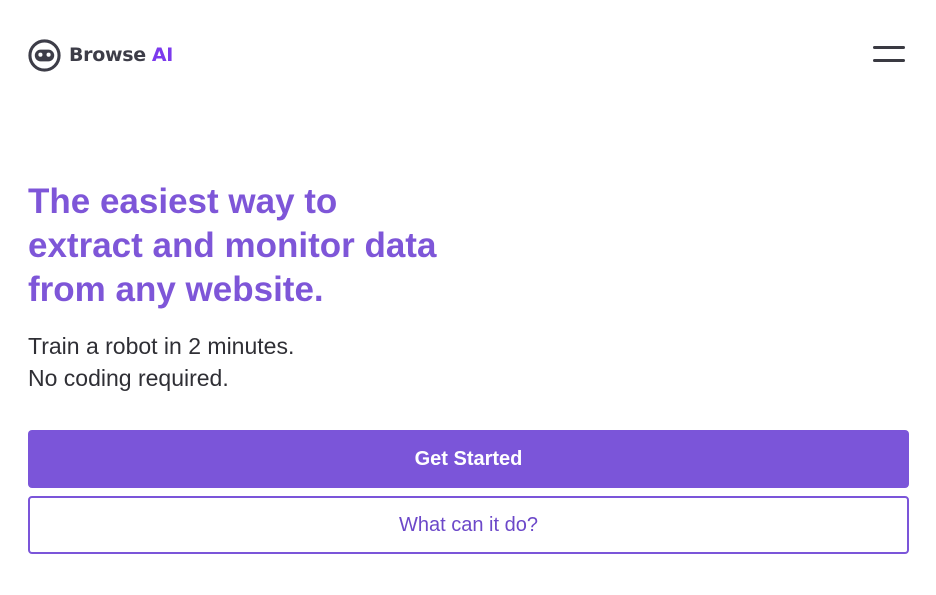  Describe the element at coordinates (162, 54) in the screenshot. I see `brand-name-ai: AI` at that location.